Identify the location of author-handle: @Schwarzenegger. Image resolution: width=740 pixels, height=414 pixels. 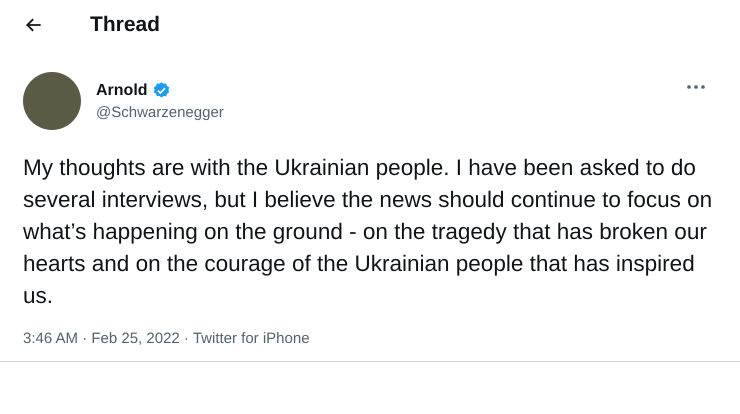
(391, 112).